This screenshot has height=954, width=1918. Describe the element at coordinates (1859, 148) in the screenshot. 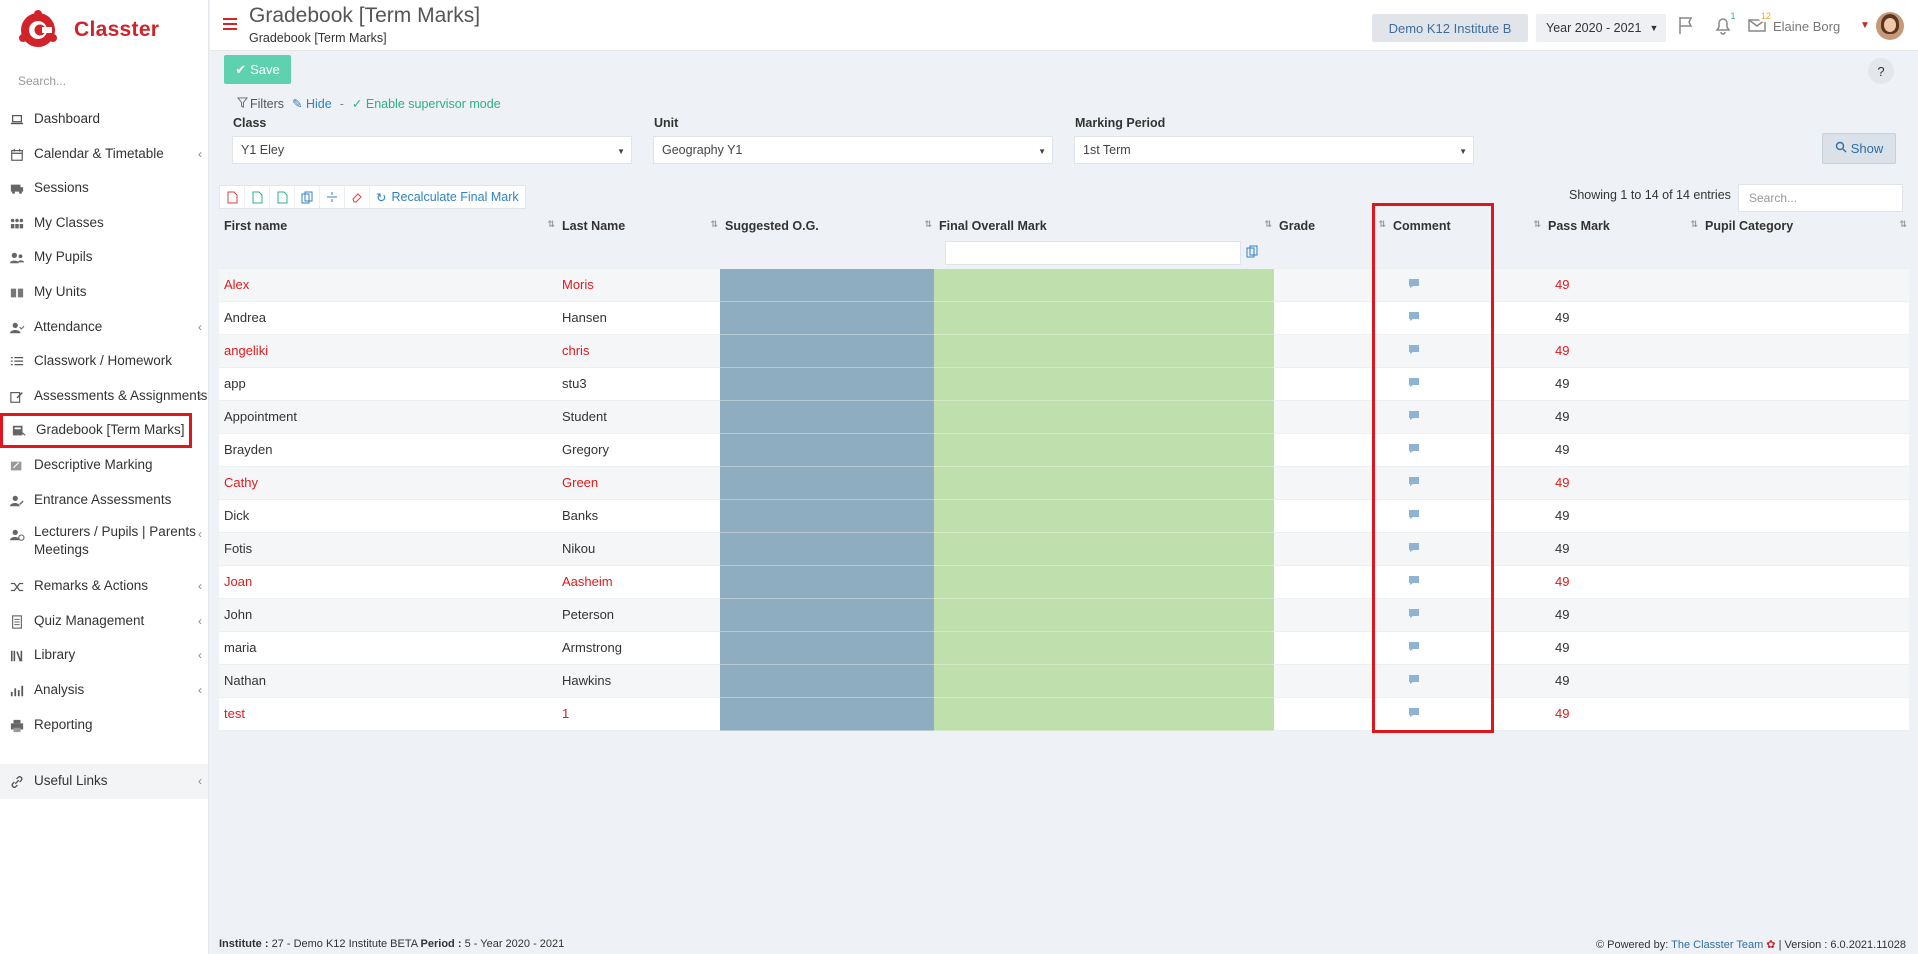

I see `show-button: Show` at that location.